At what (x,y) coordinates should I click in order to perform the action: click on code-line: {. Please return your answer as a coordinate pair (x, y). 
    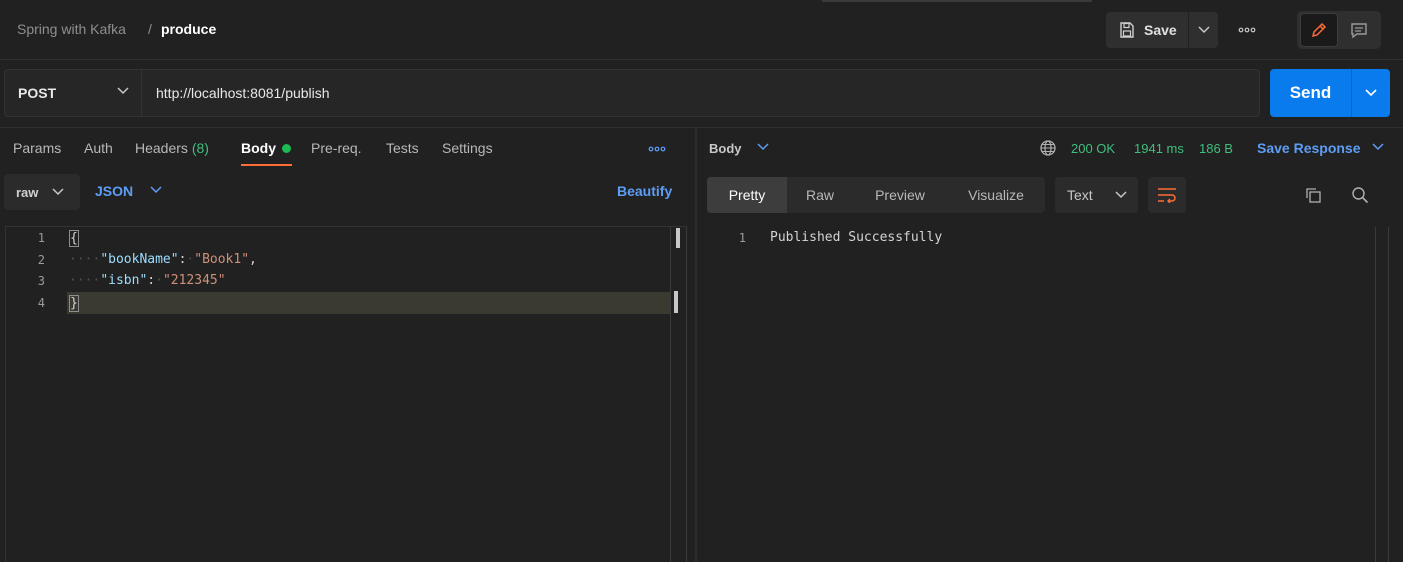
    Looking at the image, I should click on (74, 238).